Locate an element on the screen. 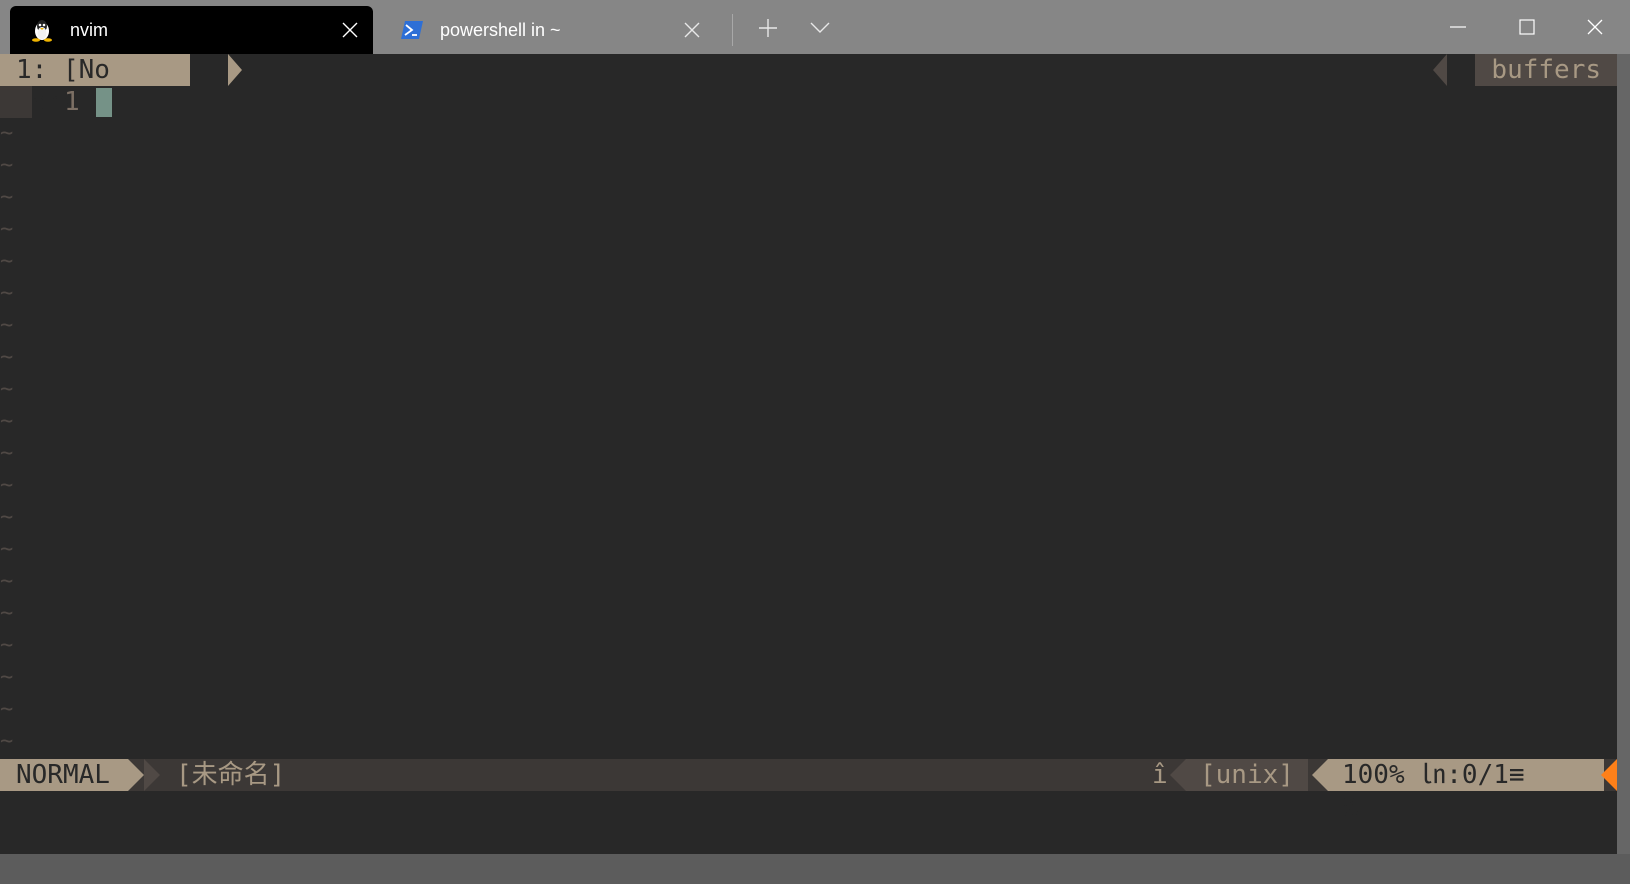 The height and width of the screenshot is (884, 1630). linux-penguin-icon is located at coordinates (42, 30).